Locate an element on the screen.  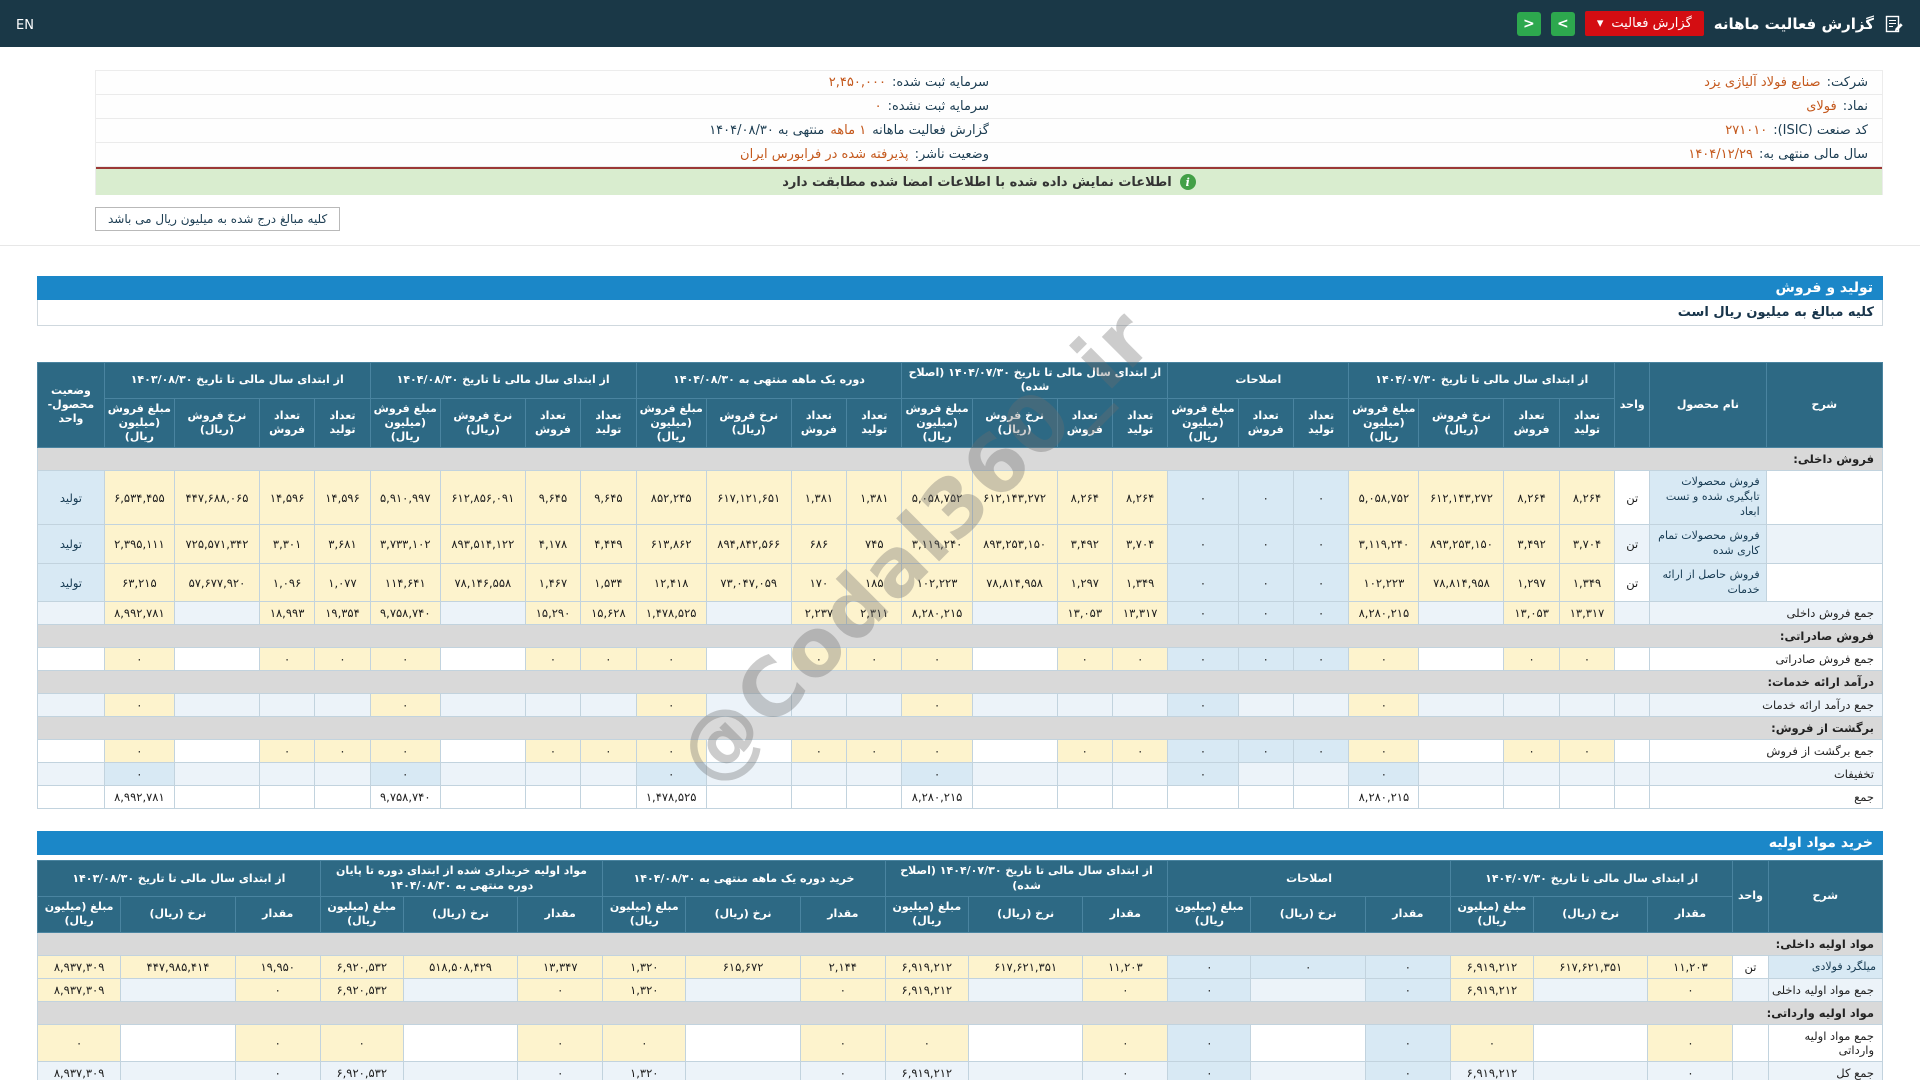
num c-yellow-cell: ۸,۲۶۴ is located at coordinates (1587, 498).